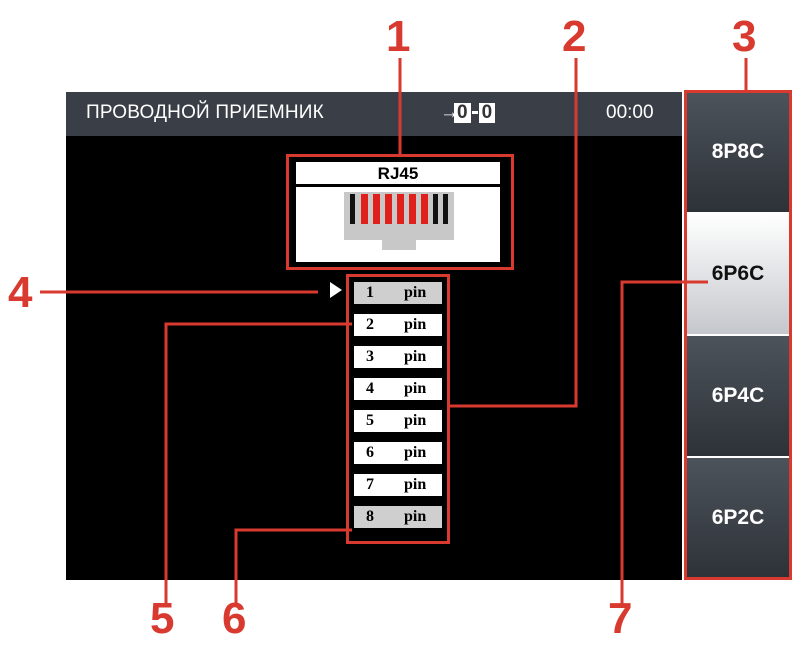 This screenshot has height=646, width=792. Describe the element at coordinates (234, 618) in the screenshot. I see `callout-number-6: 6` at that location.